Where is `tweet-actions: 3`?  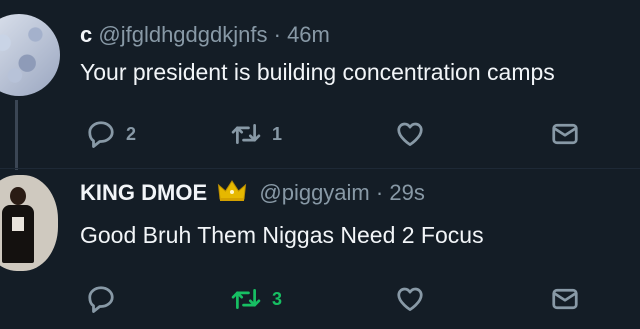
tweet-actions: 3 is located at coordinates (360, 299).